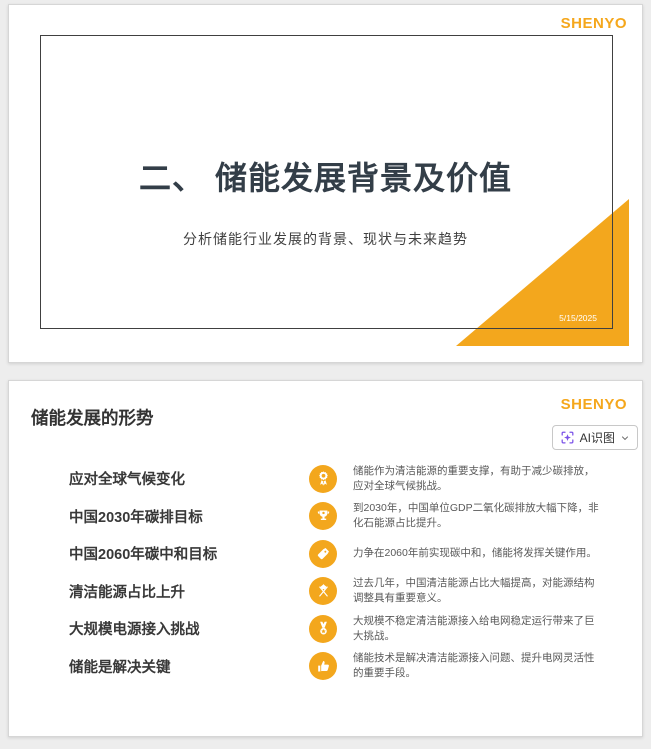 This screenshot has width=651, height=749. What do you see at coordinates (542, 272) in the screenshot?
I see `corner-triangle-decoration` at bounding box center [542, 272].